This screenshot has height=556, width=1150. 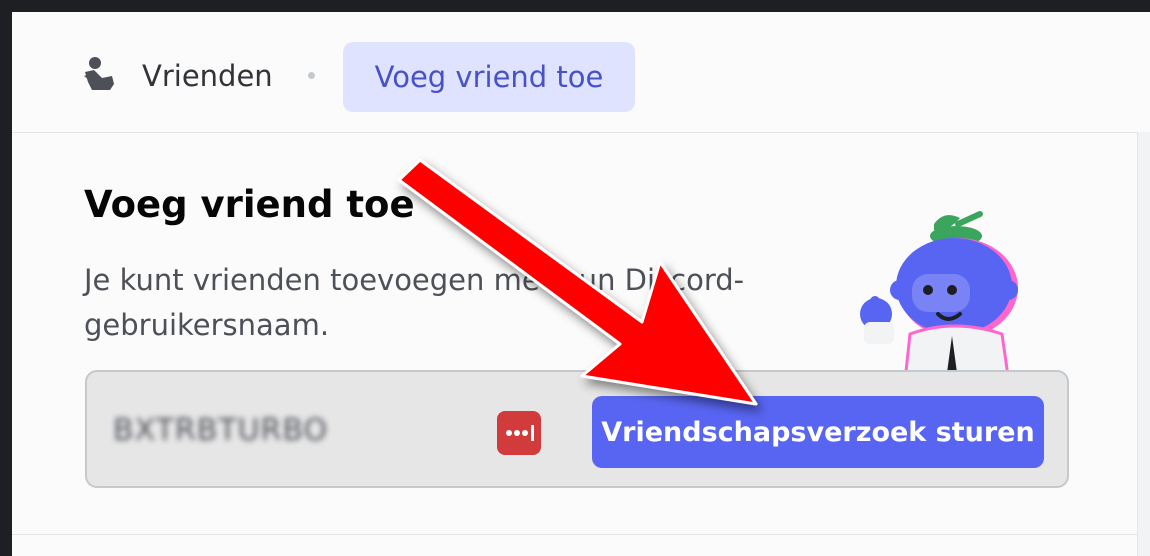 I want to click on send-friend-request-button: Vriendschapsverzoek sturen, so click(x=818, y=432).